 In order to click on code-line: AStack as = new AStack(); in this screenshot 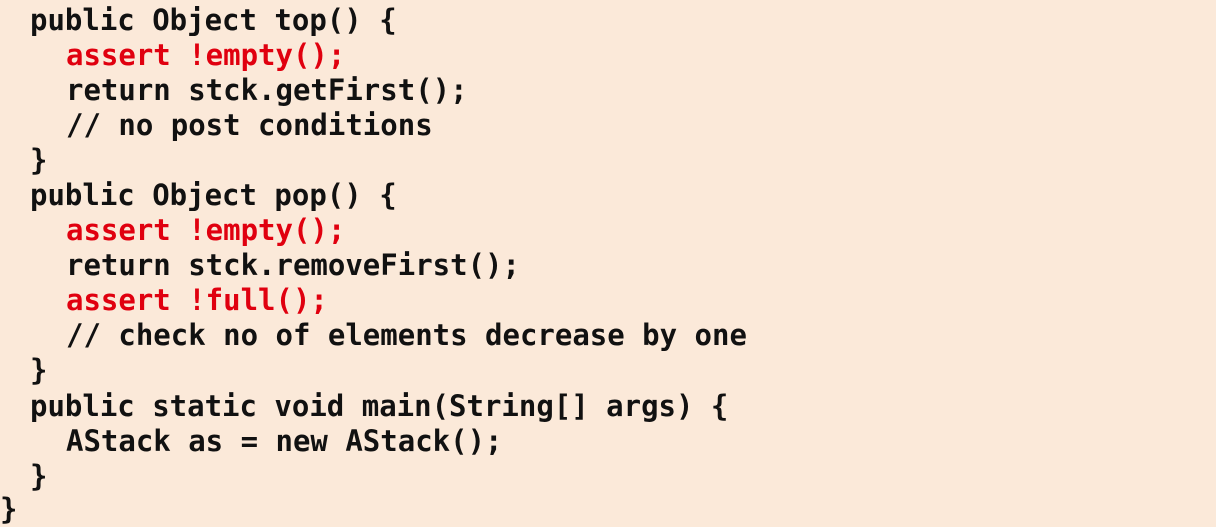, I will do `click(284, 441)`.